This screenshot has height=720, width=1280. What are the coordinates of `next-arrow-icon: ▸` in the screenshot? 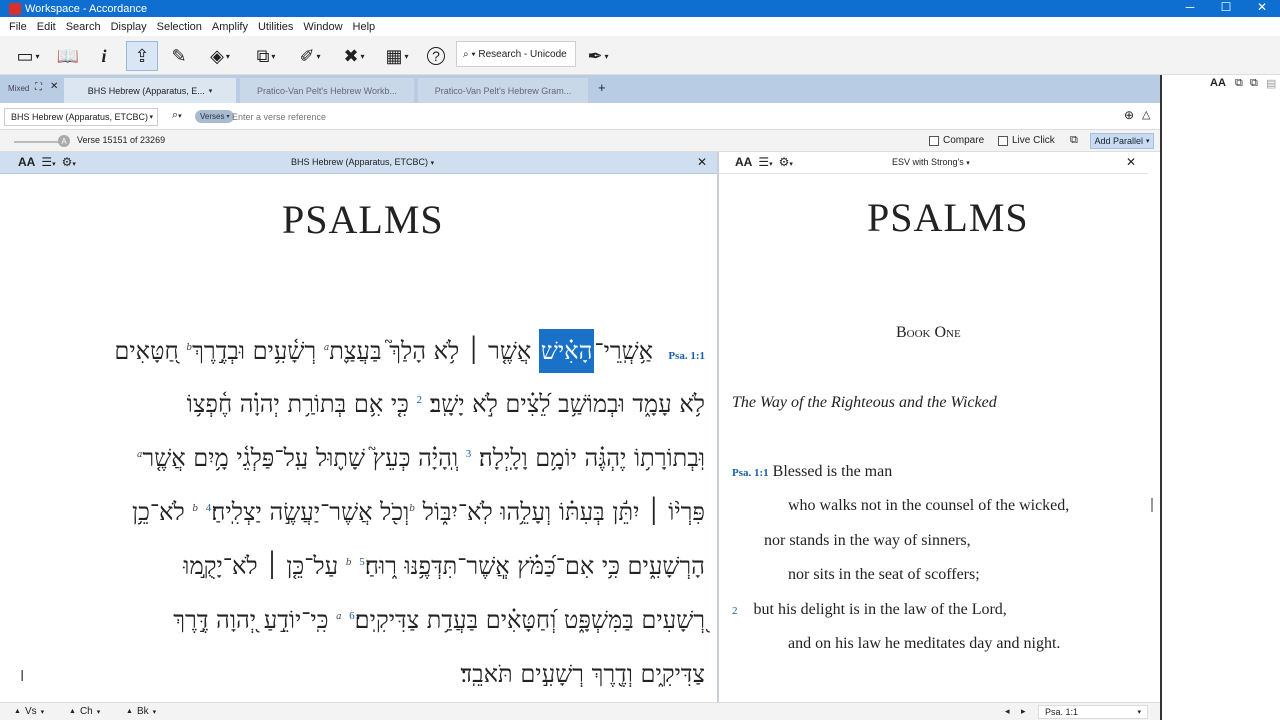 It's located at (1023, 711).